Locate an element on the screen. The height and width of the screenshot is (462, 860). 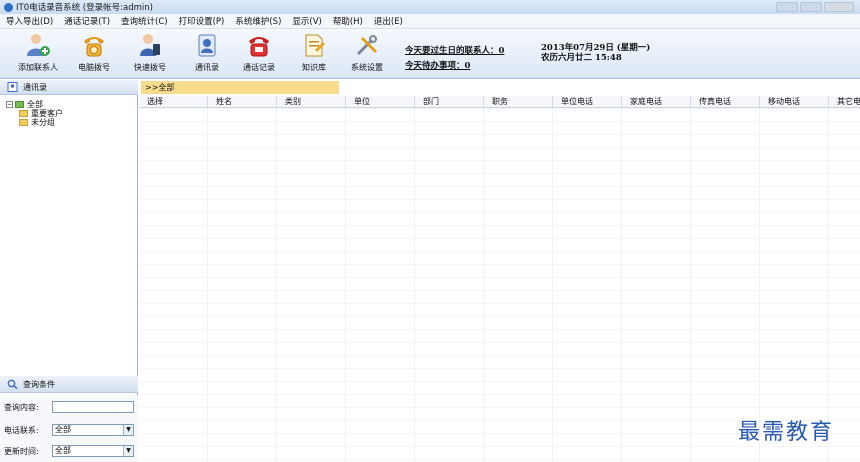
update-time-value: 全部 is located at coordinates (63, 450).